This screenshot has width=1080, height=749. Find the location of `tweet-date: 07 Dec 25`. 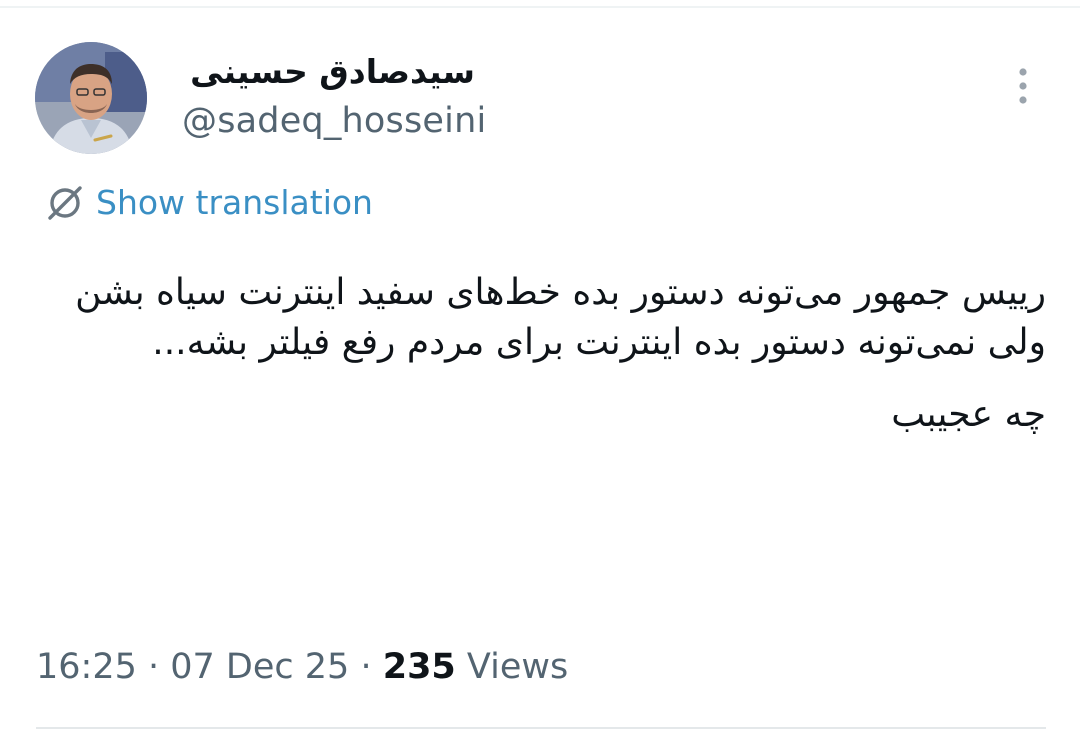

tweet-date: 07 Dec 25 is located at coordinates (259, 667).